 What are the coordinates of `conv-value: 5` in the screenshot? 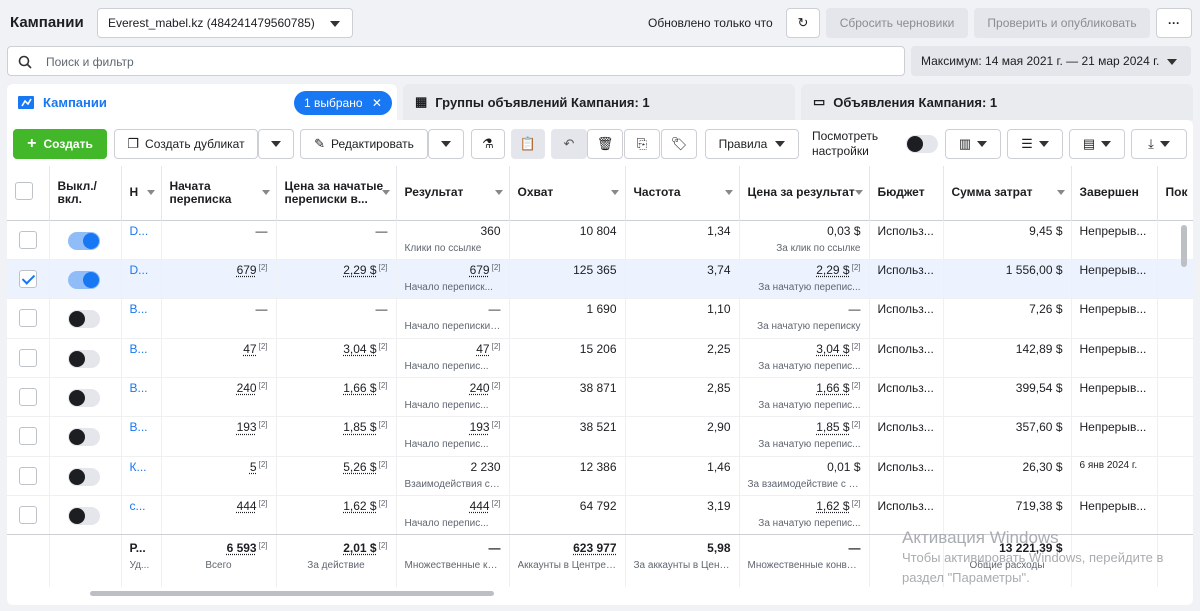 It's located at (253, 467).